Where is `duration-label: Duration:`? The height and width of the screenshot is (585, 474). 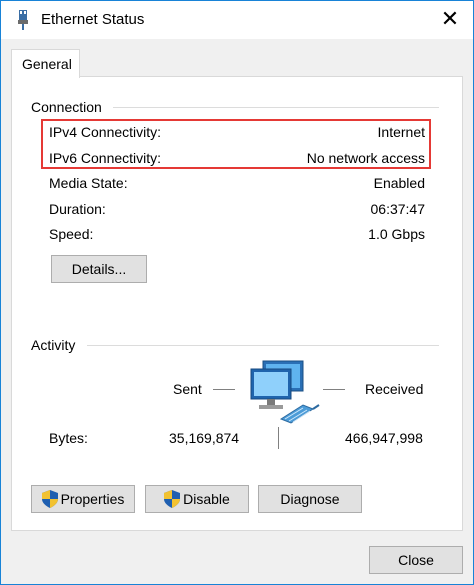
duration-label: Duration: is located at coordinates (77, 209).